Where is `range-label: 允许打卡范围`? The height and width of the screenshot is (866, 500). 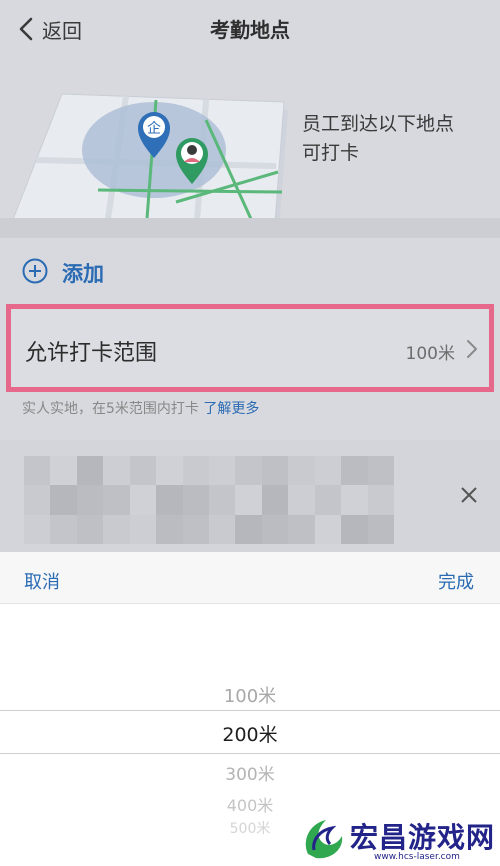
range-label: 允许打卡范围 is located at coordinates (91, 353).